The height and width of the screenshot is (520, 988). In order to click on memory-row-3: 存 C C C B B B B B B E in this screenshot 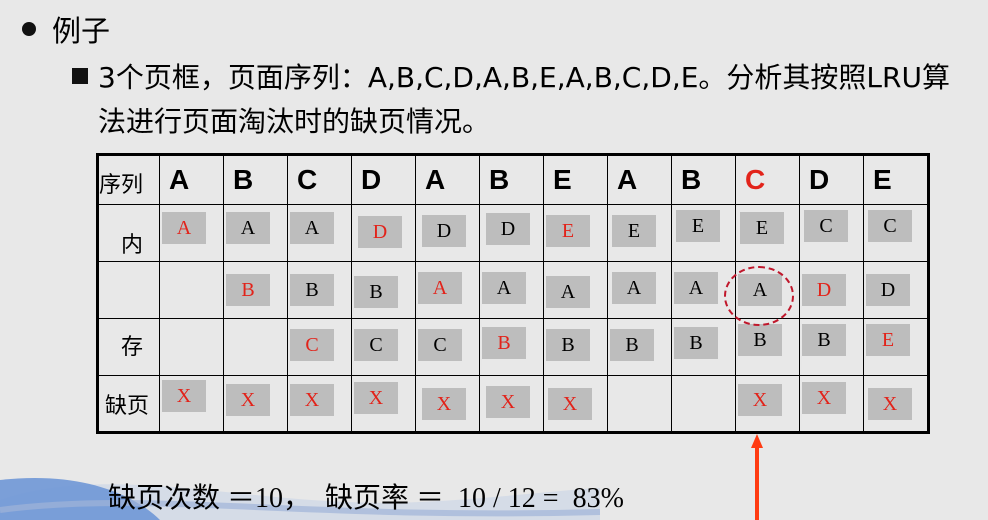, I will do `click(513, 347)`.